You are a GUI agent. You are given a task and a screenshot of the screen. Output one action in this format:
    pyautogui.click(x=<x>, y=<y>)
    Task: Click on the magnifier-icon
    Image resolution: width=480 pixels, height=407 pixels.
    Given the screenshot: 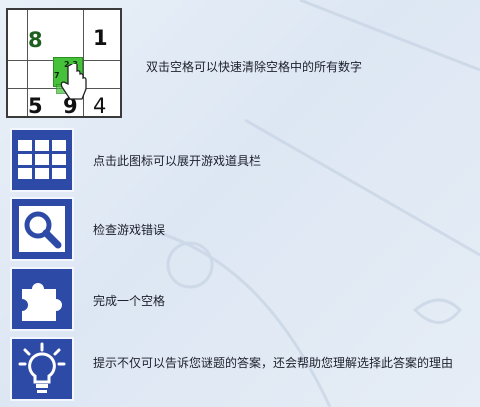 What is the action you would take?
    pyautogui.click(x=42, y=229)
    